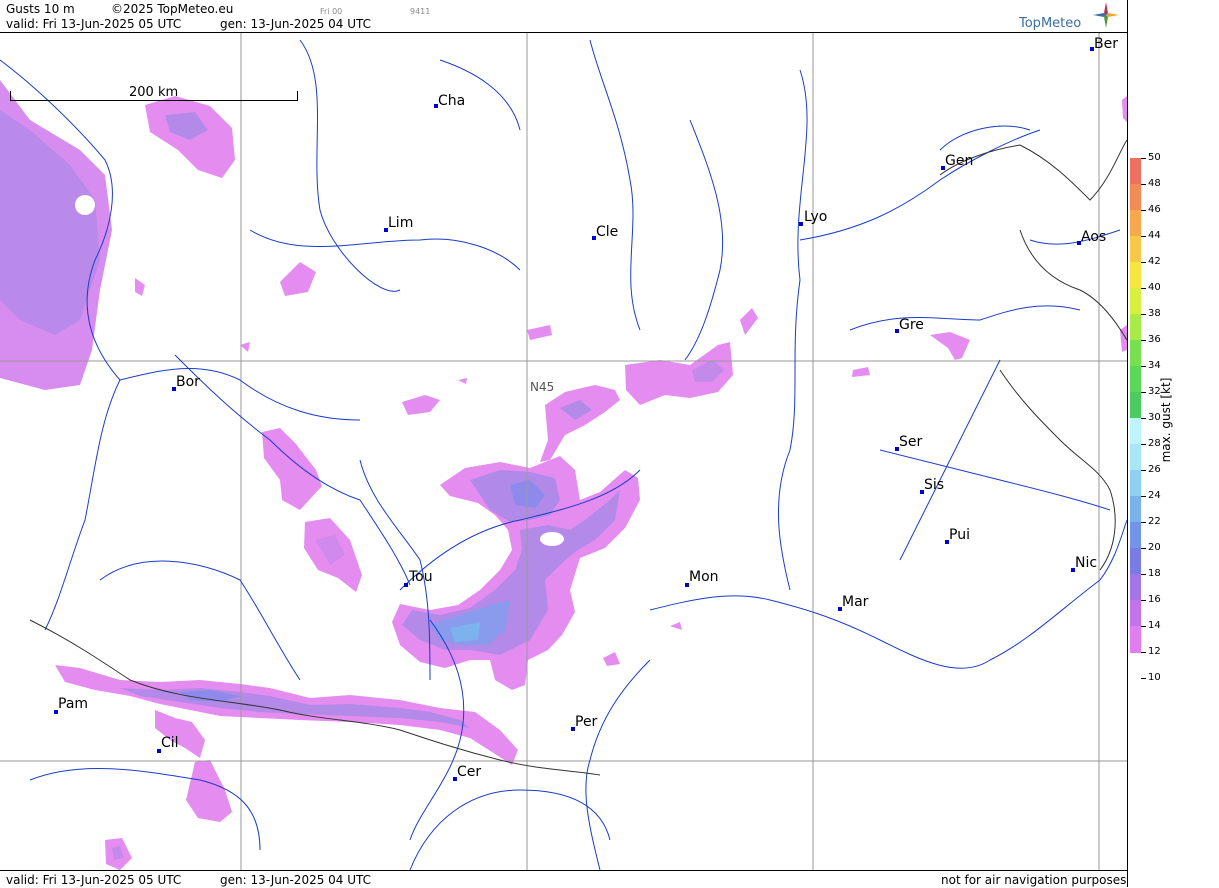  I want to click on legend-color-bar, so click(1135, 405).